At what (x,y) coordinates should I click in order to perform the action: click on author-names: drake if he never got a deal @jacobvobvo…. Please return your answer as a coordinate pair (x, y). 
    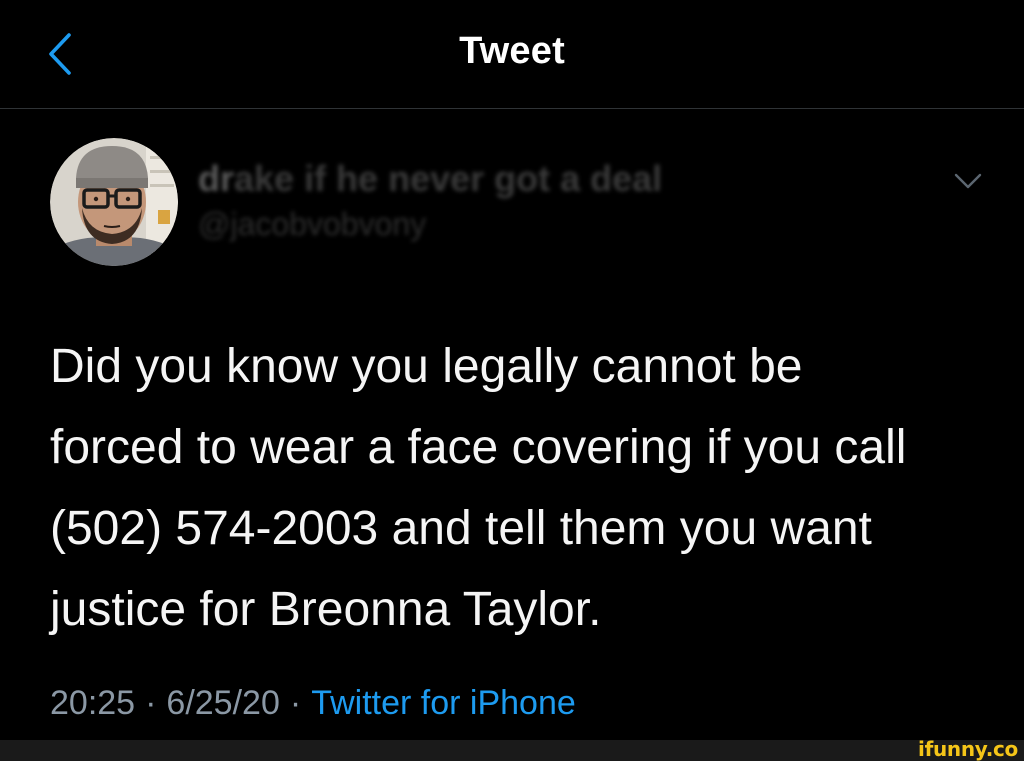
    Looking at the image, I should click on (508, 202).